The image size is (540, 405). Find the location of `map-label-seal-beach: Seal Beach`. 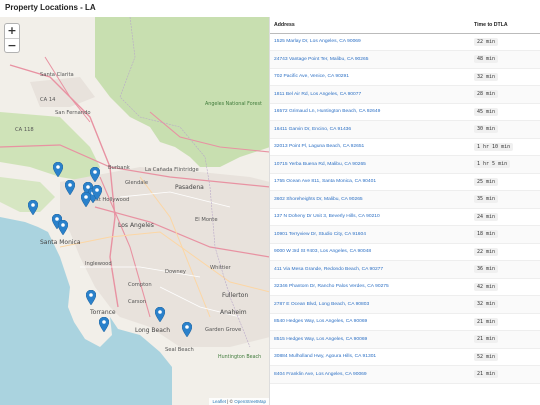

map-label-seal-beach: Seal Beach is located at coordinates (179, 350).